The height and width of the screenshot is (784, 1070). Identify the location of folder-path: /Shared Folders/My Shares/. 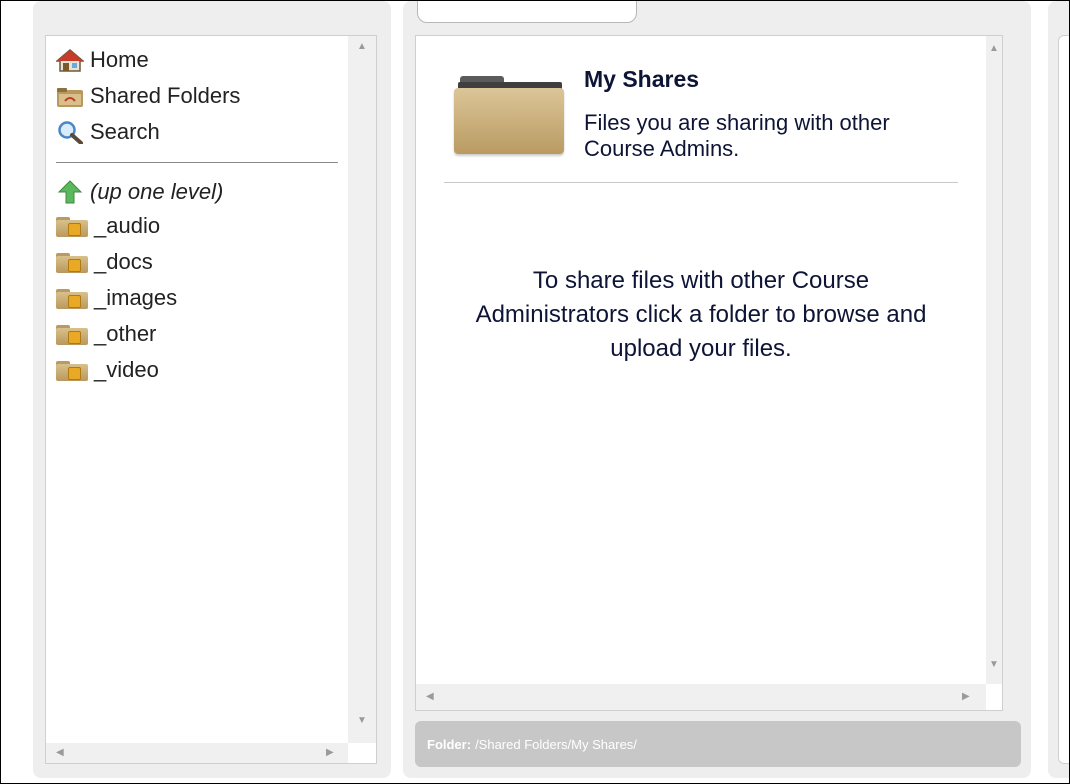
(556, 744).